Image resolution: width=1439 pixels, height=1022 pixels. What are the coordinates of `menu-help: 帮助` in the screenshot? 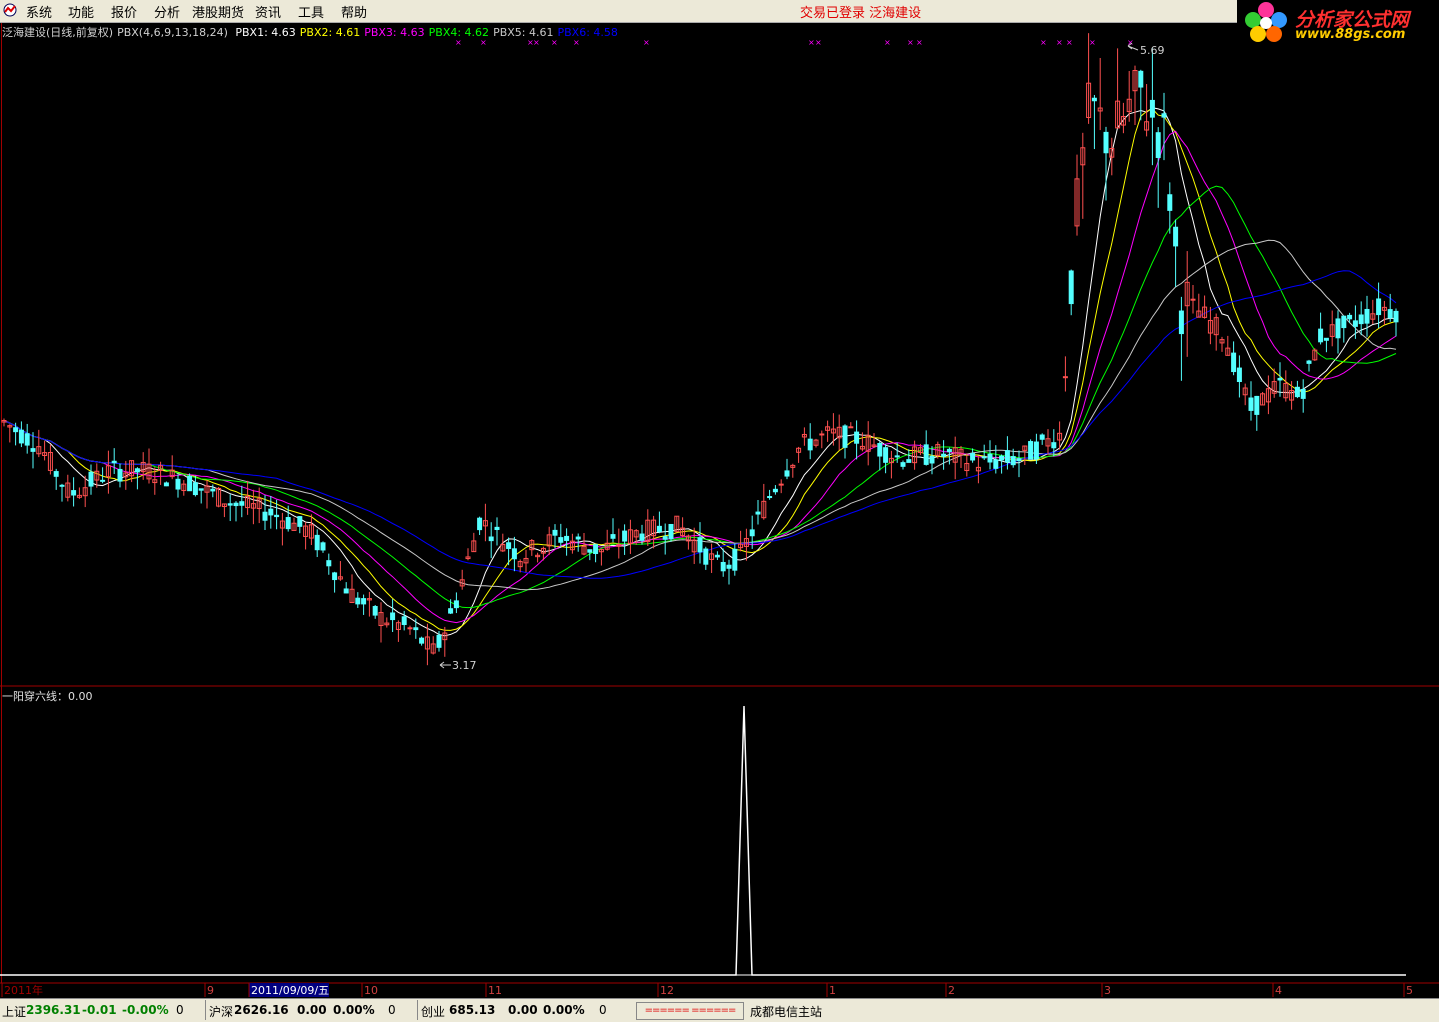 It's located at (354, 11).